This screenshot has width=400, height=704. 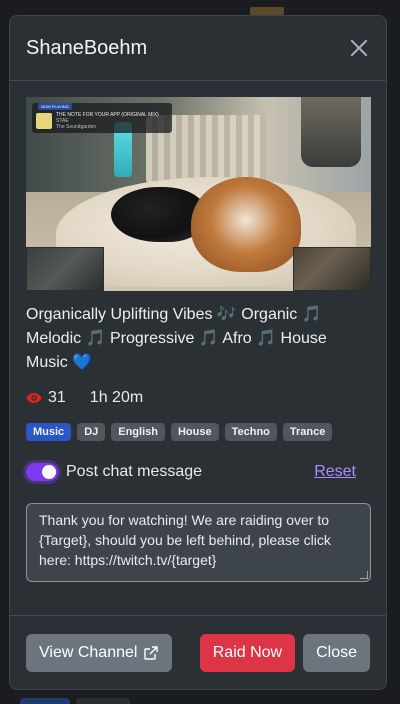 What do you see at coordinates (246, 224) in the screenshot?
I see `thumbnail-brown-dog` at bounding box center [246, 224].